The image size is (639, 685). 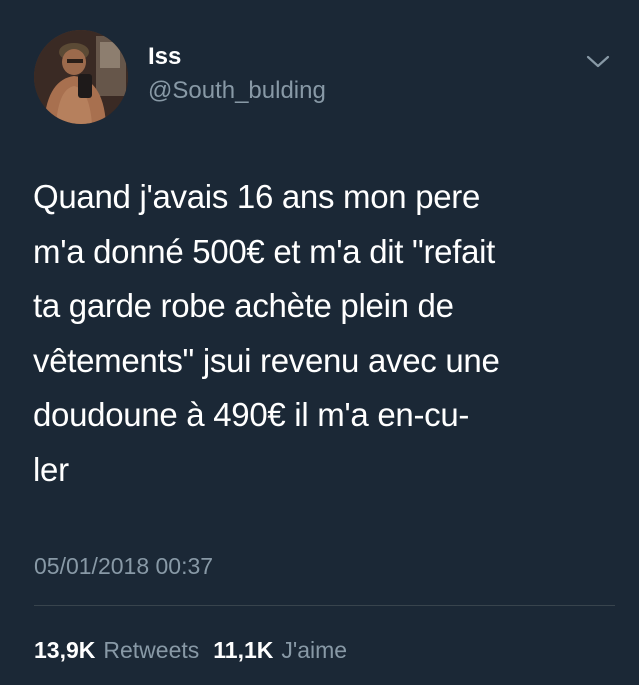 I want to click on divider, so click(x=324, y=605).